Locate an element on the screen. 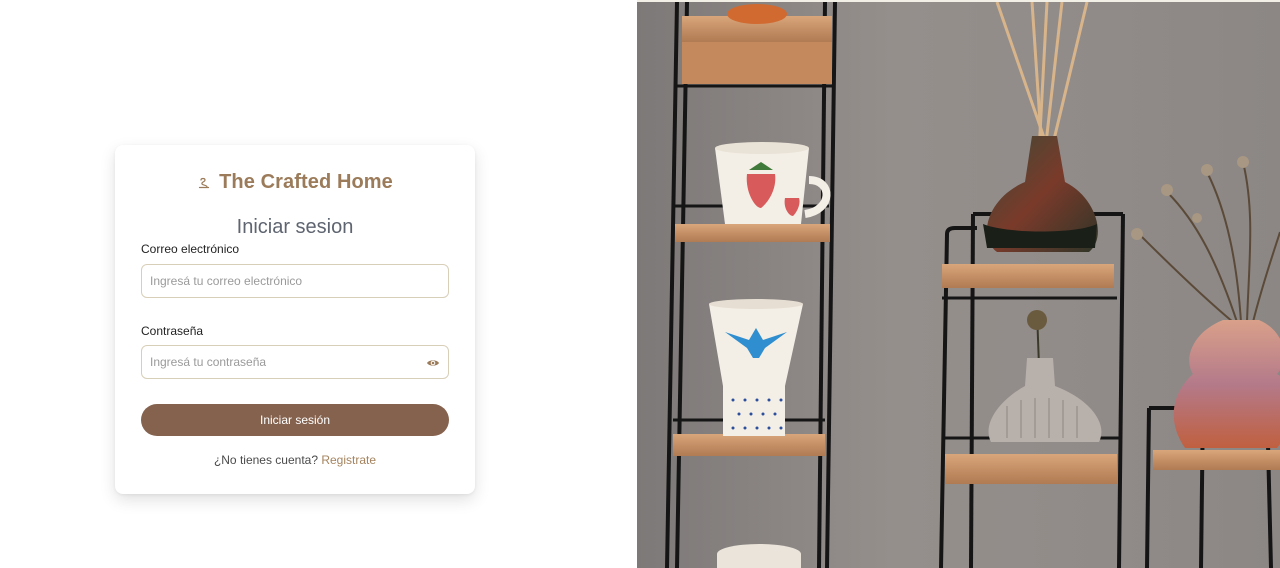 The image size is (1280, 568). swirl-logo-icon is located at coordinates (204, 182).